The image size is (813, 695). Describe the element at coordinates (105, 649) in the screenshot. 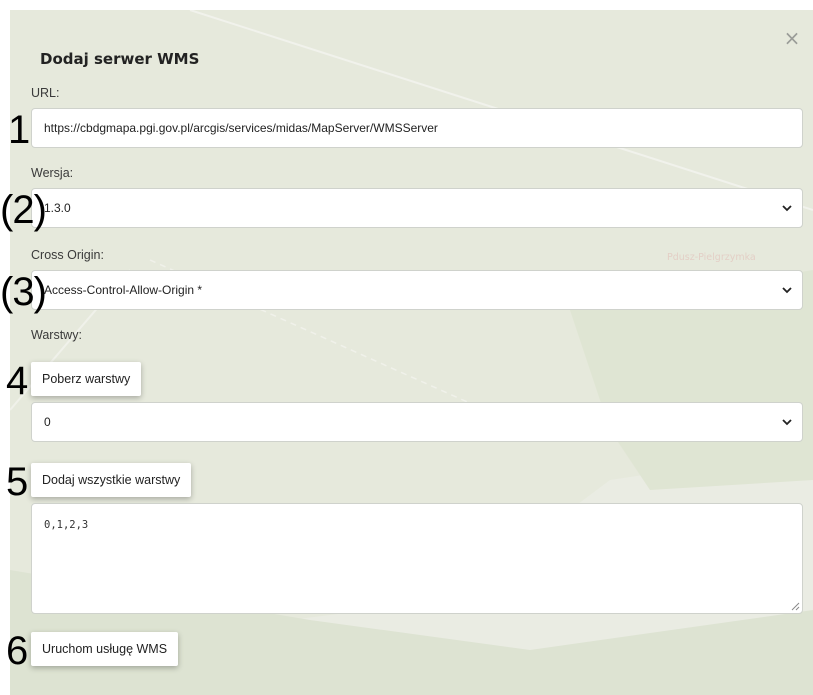

I see `start-wms-service-button: Uruchom usługę WMS` at that location.